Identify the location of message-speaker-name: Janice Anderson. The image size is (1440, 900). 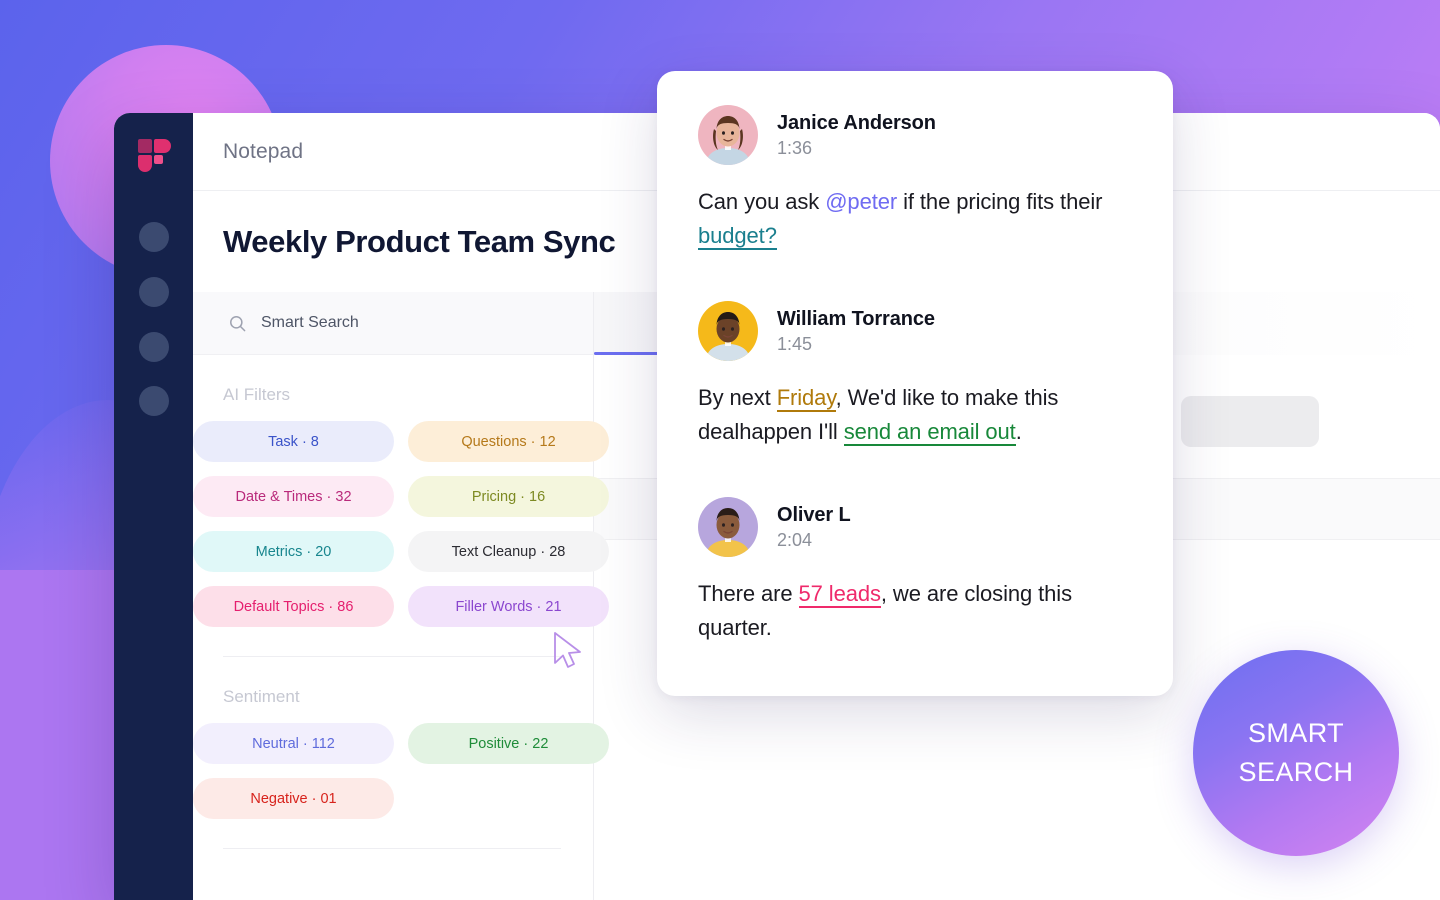
(856, 122).